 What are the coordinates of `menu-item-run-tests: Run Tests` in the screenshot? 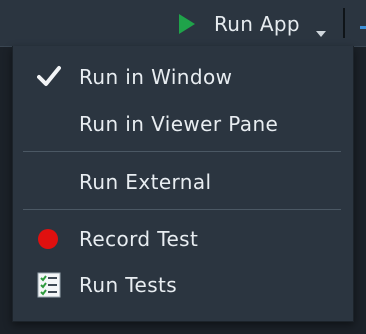 It's located at (183, 285).